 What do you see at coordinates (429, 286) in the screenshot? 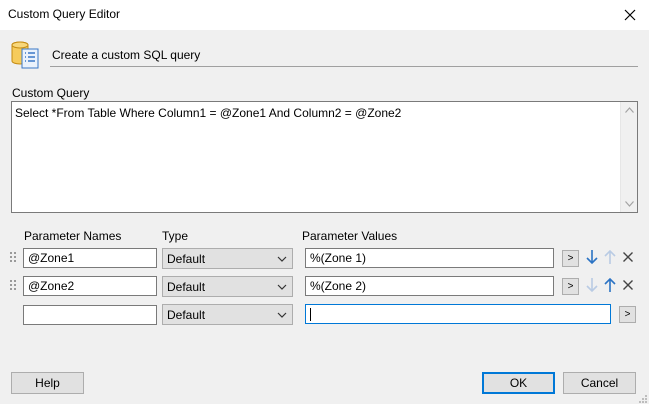
I see `parameter-value-input: %(Zone 2)` at bounding box center [429, 286].